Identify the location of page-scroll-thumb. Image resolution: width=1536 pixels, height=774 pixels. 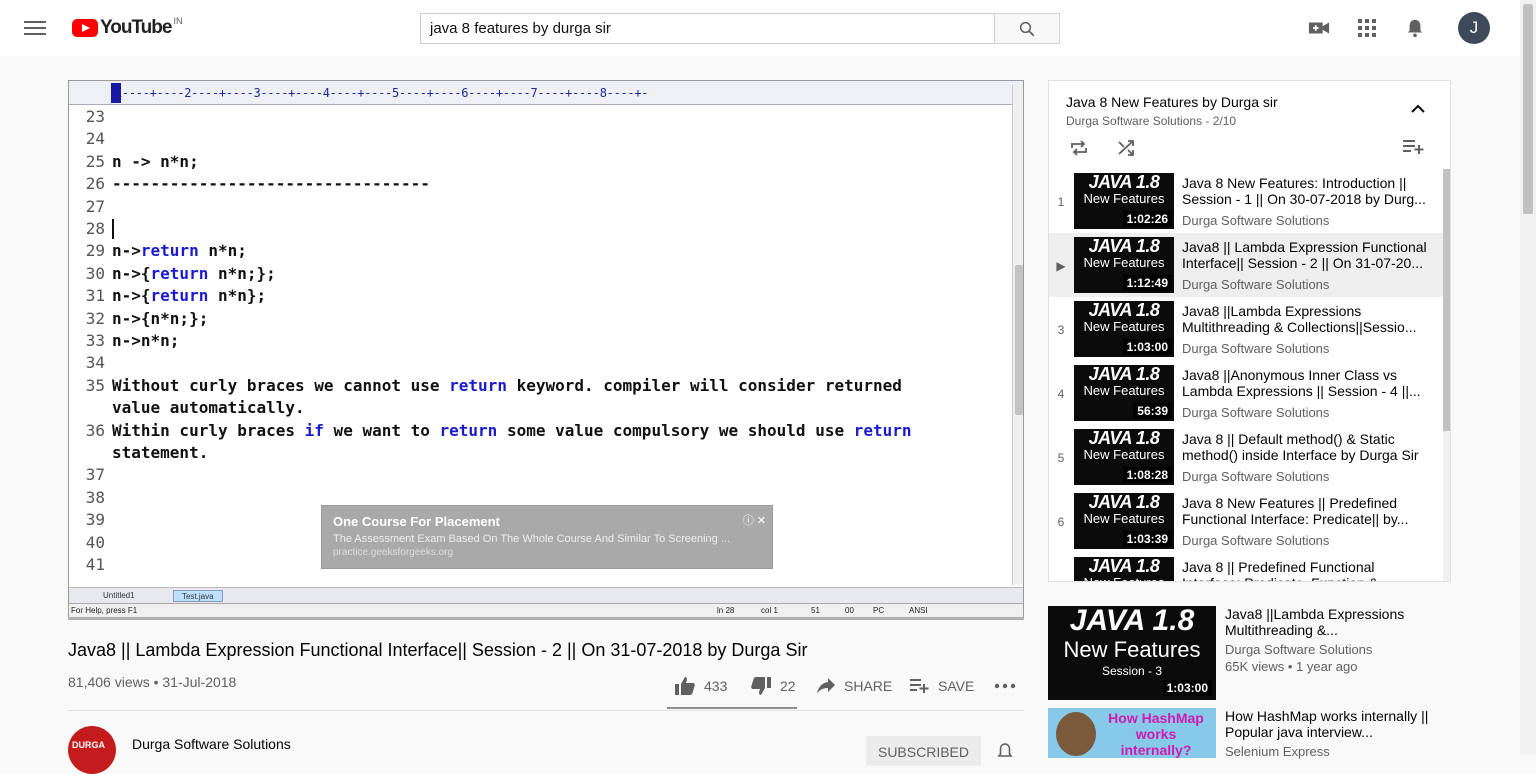
(1528, 109).